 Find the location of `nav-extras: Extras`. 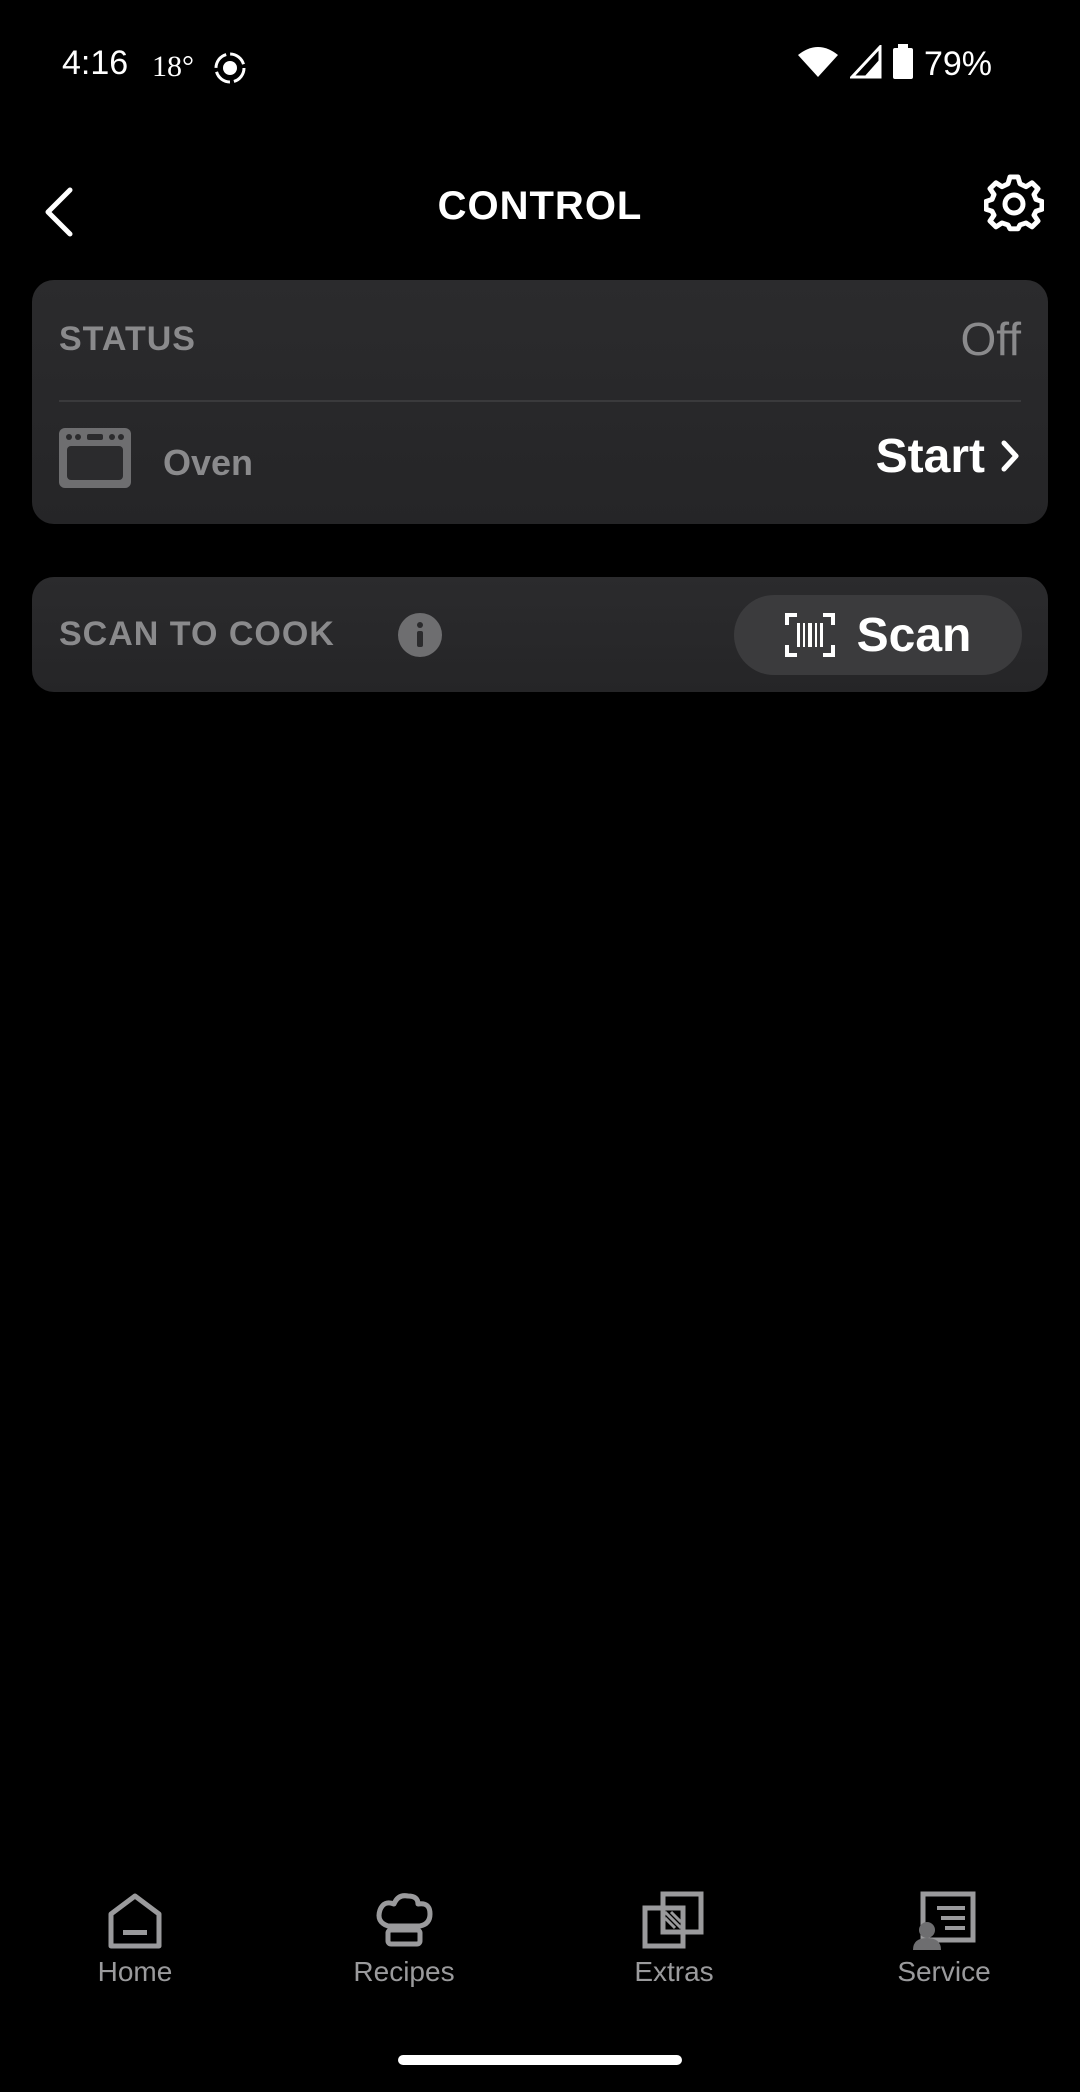

nav-extras: Extras is located at coordinates (674, 1955).